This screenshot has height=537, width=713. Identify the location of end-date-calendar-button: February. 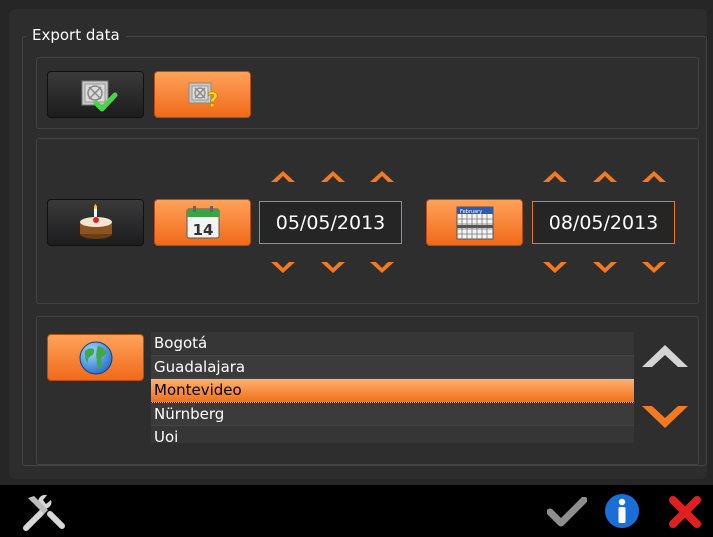
(474, 222).